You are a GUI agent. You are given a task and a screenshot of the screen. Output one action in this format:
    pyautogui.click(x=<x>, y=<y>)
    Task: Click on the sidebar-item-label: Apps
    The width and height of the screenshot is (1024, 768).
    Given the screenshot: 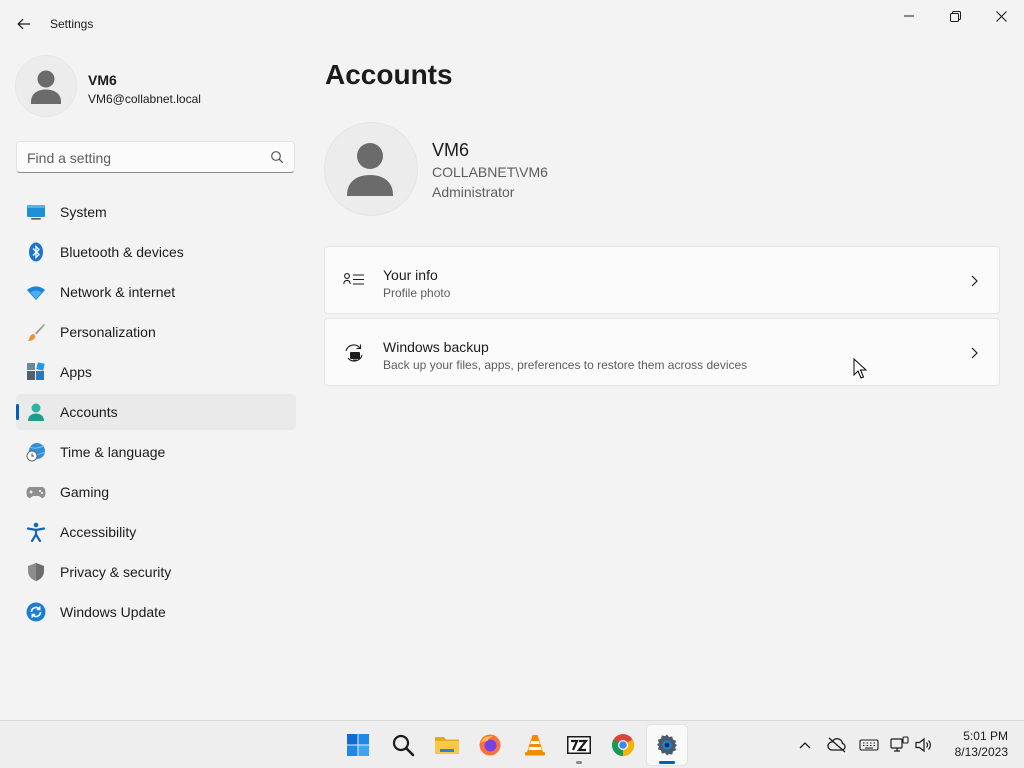 What is the action you would take?
    pyautogui.click(x=76, y=372)
    